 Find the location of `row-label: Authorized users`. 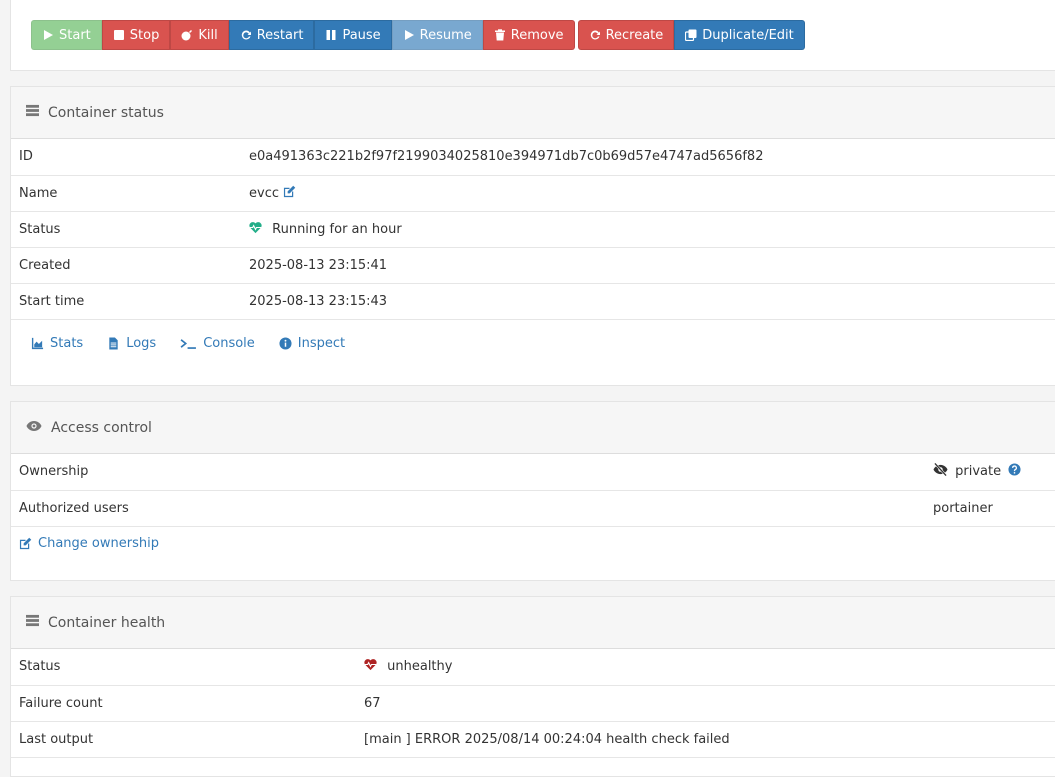

row-label: Authorized users is located at coordinates (468, 508).